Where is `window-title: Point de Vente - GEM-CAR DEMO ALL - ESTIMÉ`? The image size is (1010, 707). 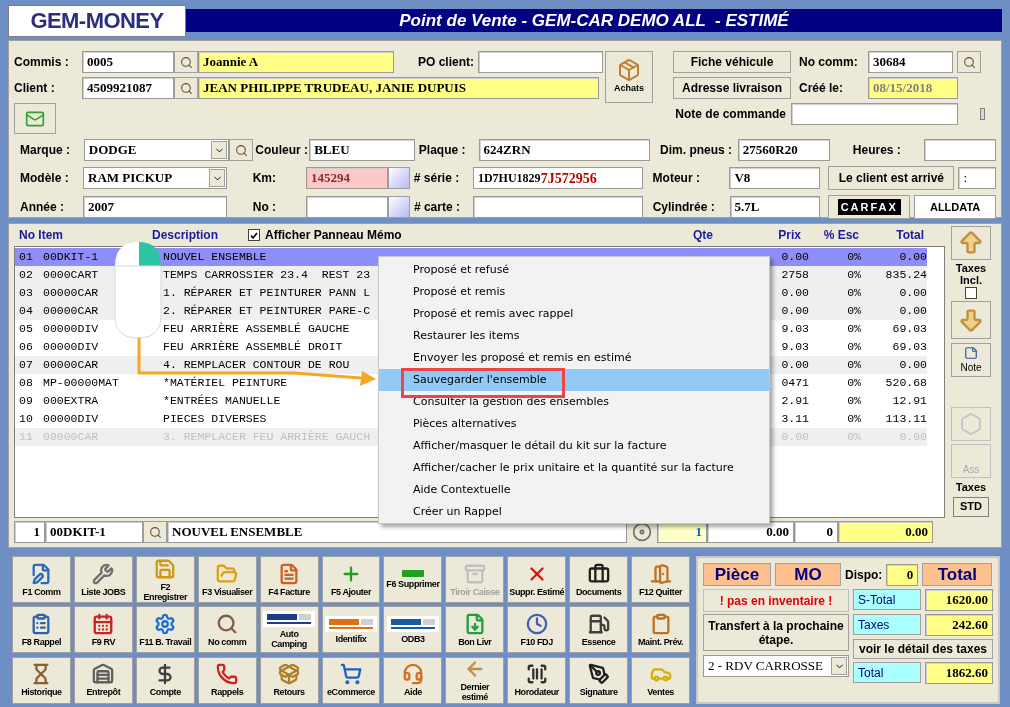
window-title: Point de Vente - GEM-CAR DEMO ALL - ESTIMÉ is located at coordinates (594, 20).